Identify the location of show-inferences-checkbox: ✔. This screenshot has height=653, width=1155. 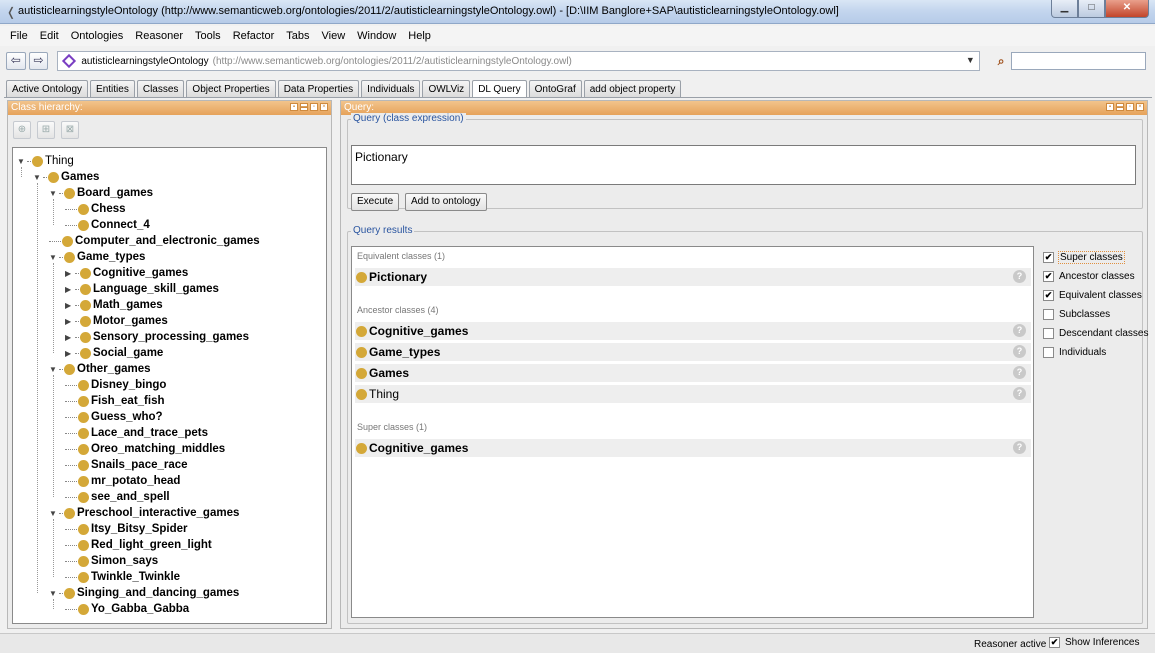
(1054, 642).